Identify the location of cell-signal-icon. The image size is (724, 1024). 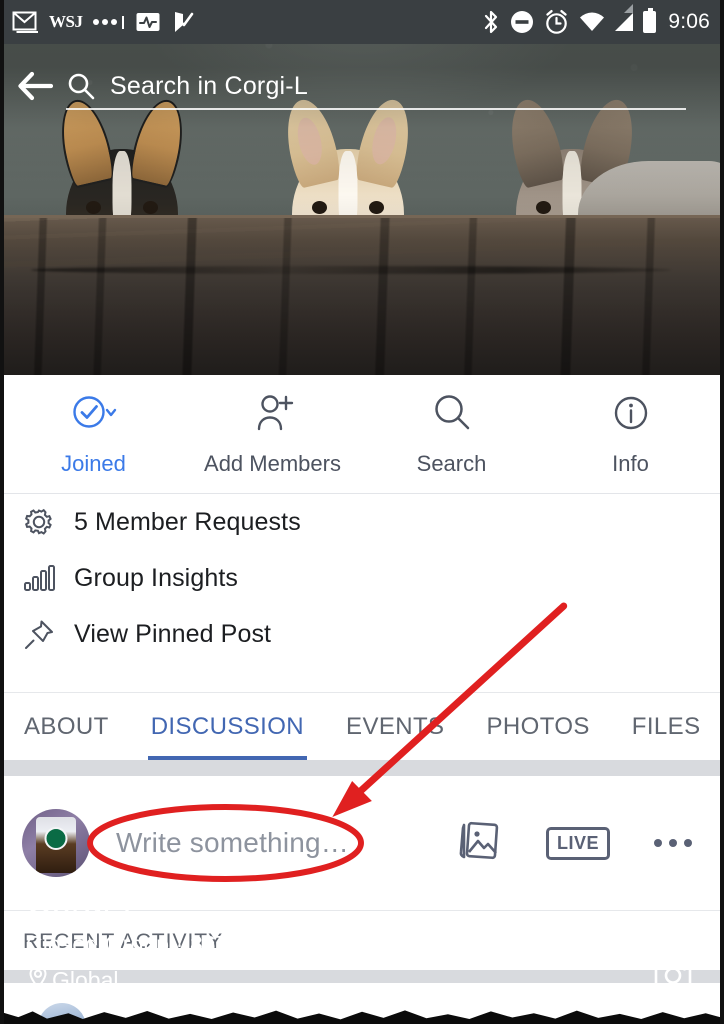
(624, 17).